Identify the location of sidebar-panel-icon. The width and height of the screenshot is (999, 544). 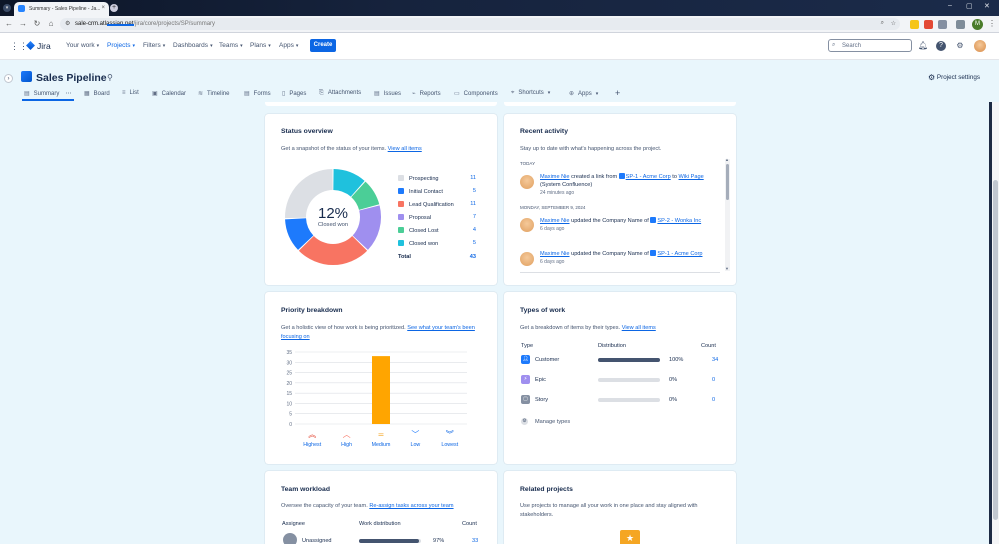
(960, 24).